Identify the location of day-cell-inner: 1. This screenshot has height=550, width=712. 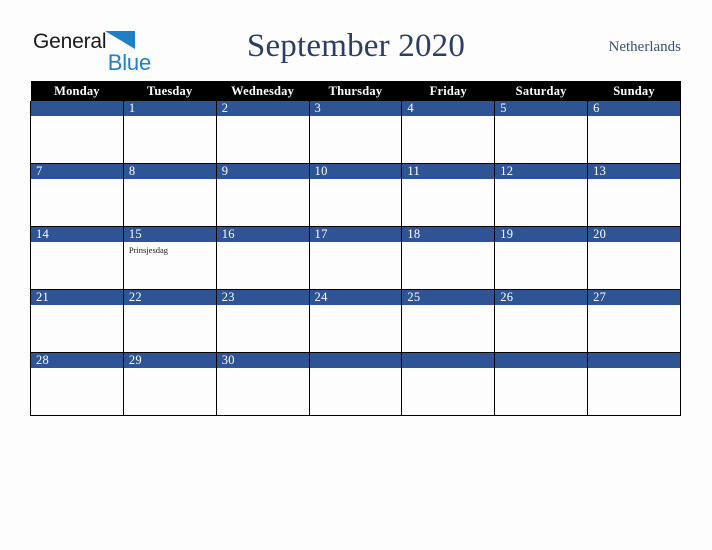
(169, 132).